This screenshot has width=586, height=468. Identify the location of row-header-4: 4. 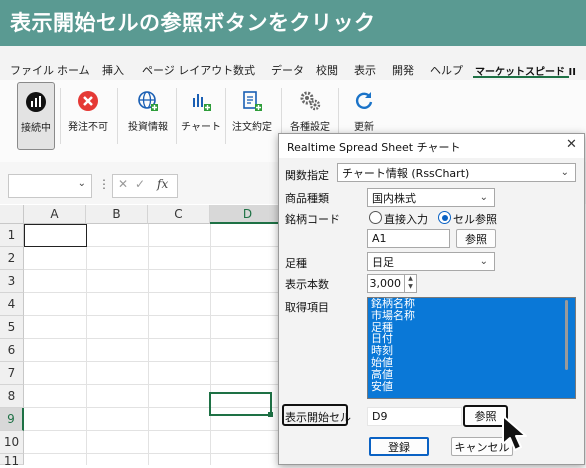
(12, 304).